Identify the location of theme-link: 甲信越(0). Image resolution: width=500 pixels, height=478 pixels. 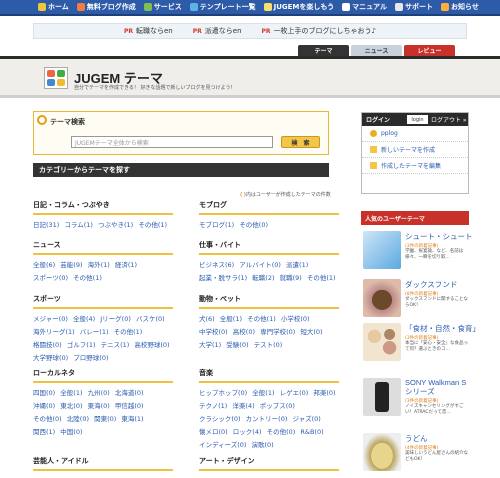
(129, 406).